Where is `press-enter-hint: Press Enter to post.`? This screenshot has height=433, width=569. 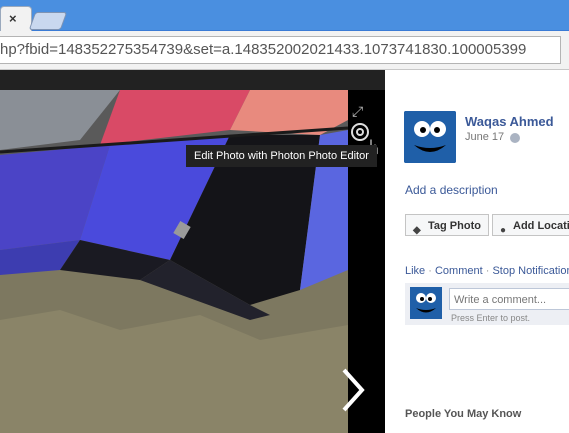
press-enter-hint: Press Enter to post. is located at coordinates (491, 318).